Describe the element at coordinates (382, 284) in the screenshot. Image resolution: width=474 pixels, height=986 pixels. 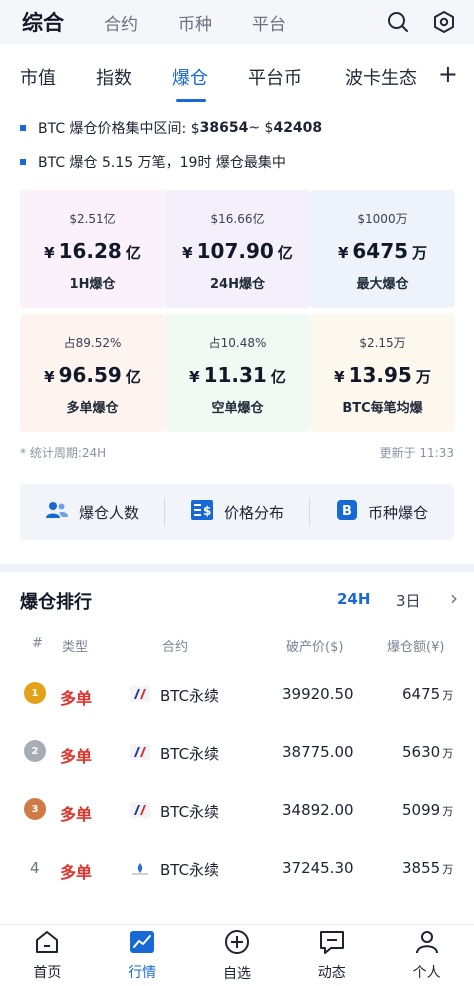
I see `card-label: 最大爆仓` at that location.